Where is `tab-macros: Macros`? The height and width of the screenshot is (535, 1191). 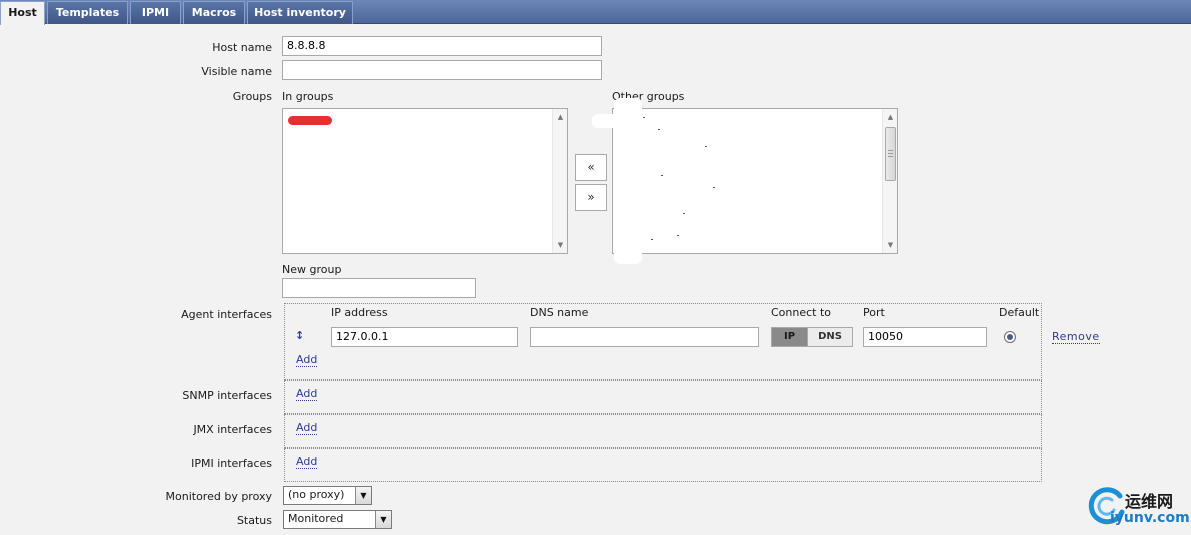
tab-macros: Macros is located at coordinates (214, 12).